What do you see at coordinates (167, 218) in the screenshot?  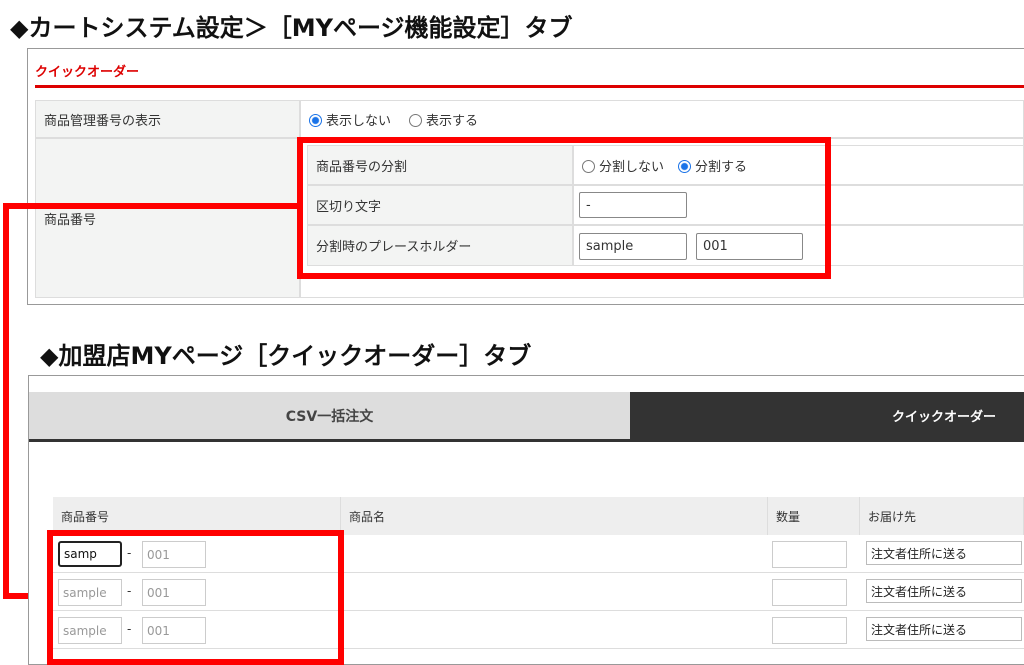 I see `label-product-number: 商品番号` at bounding box center [167, 218].